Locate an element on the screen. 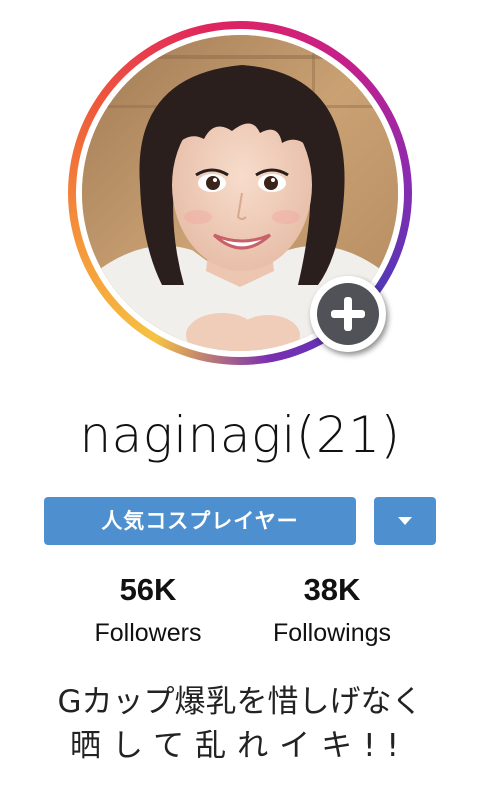  username: naginagi(21) is located at coordinates (240, 435).